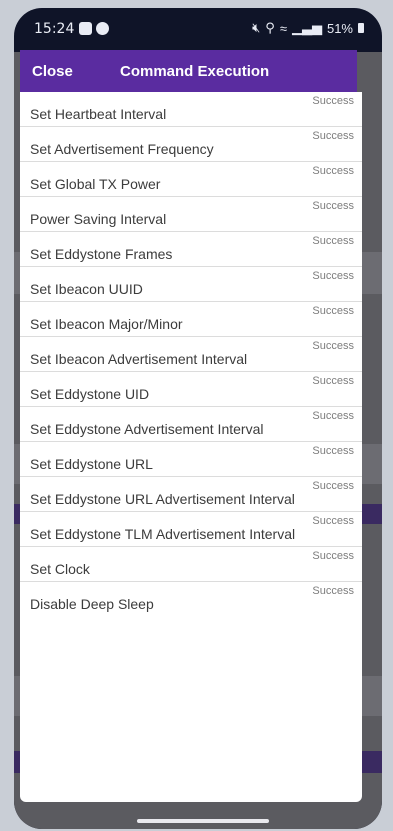 The image size is (393, 831). I want to click on gallery-notification-icon, so click(85, 28).